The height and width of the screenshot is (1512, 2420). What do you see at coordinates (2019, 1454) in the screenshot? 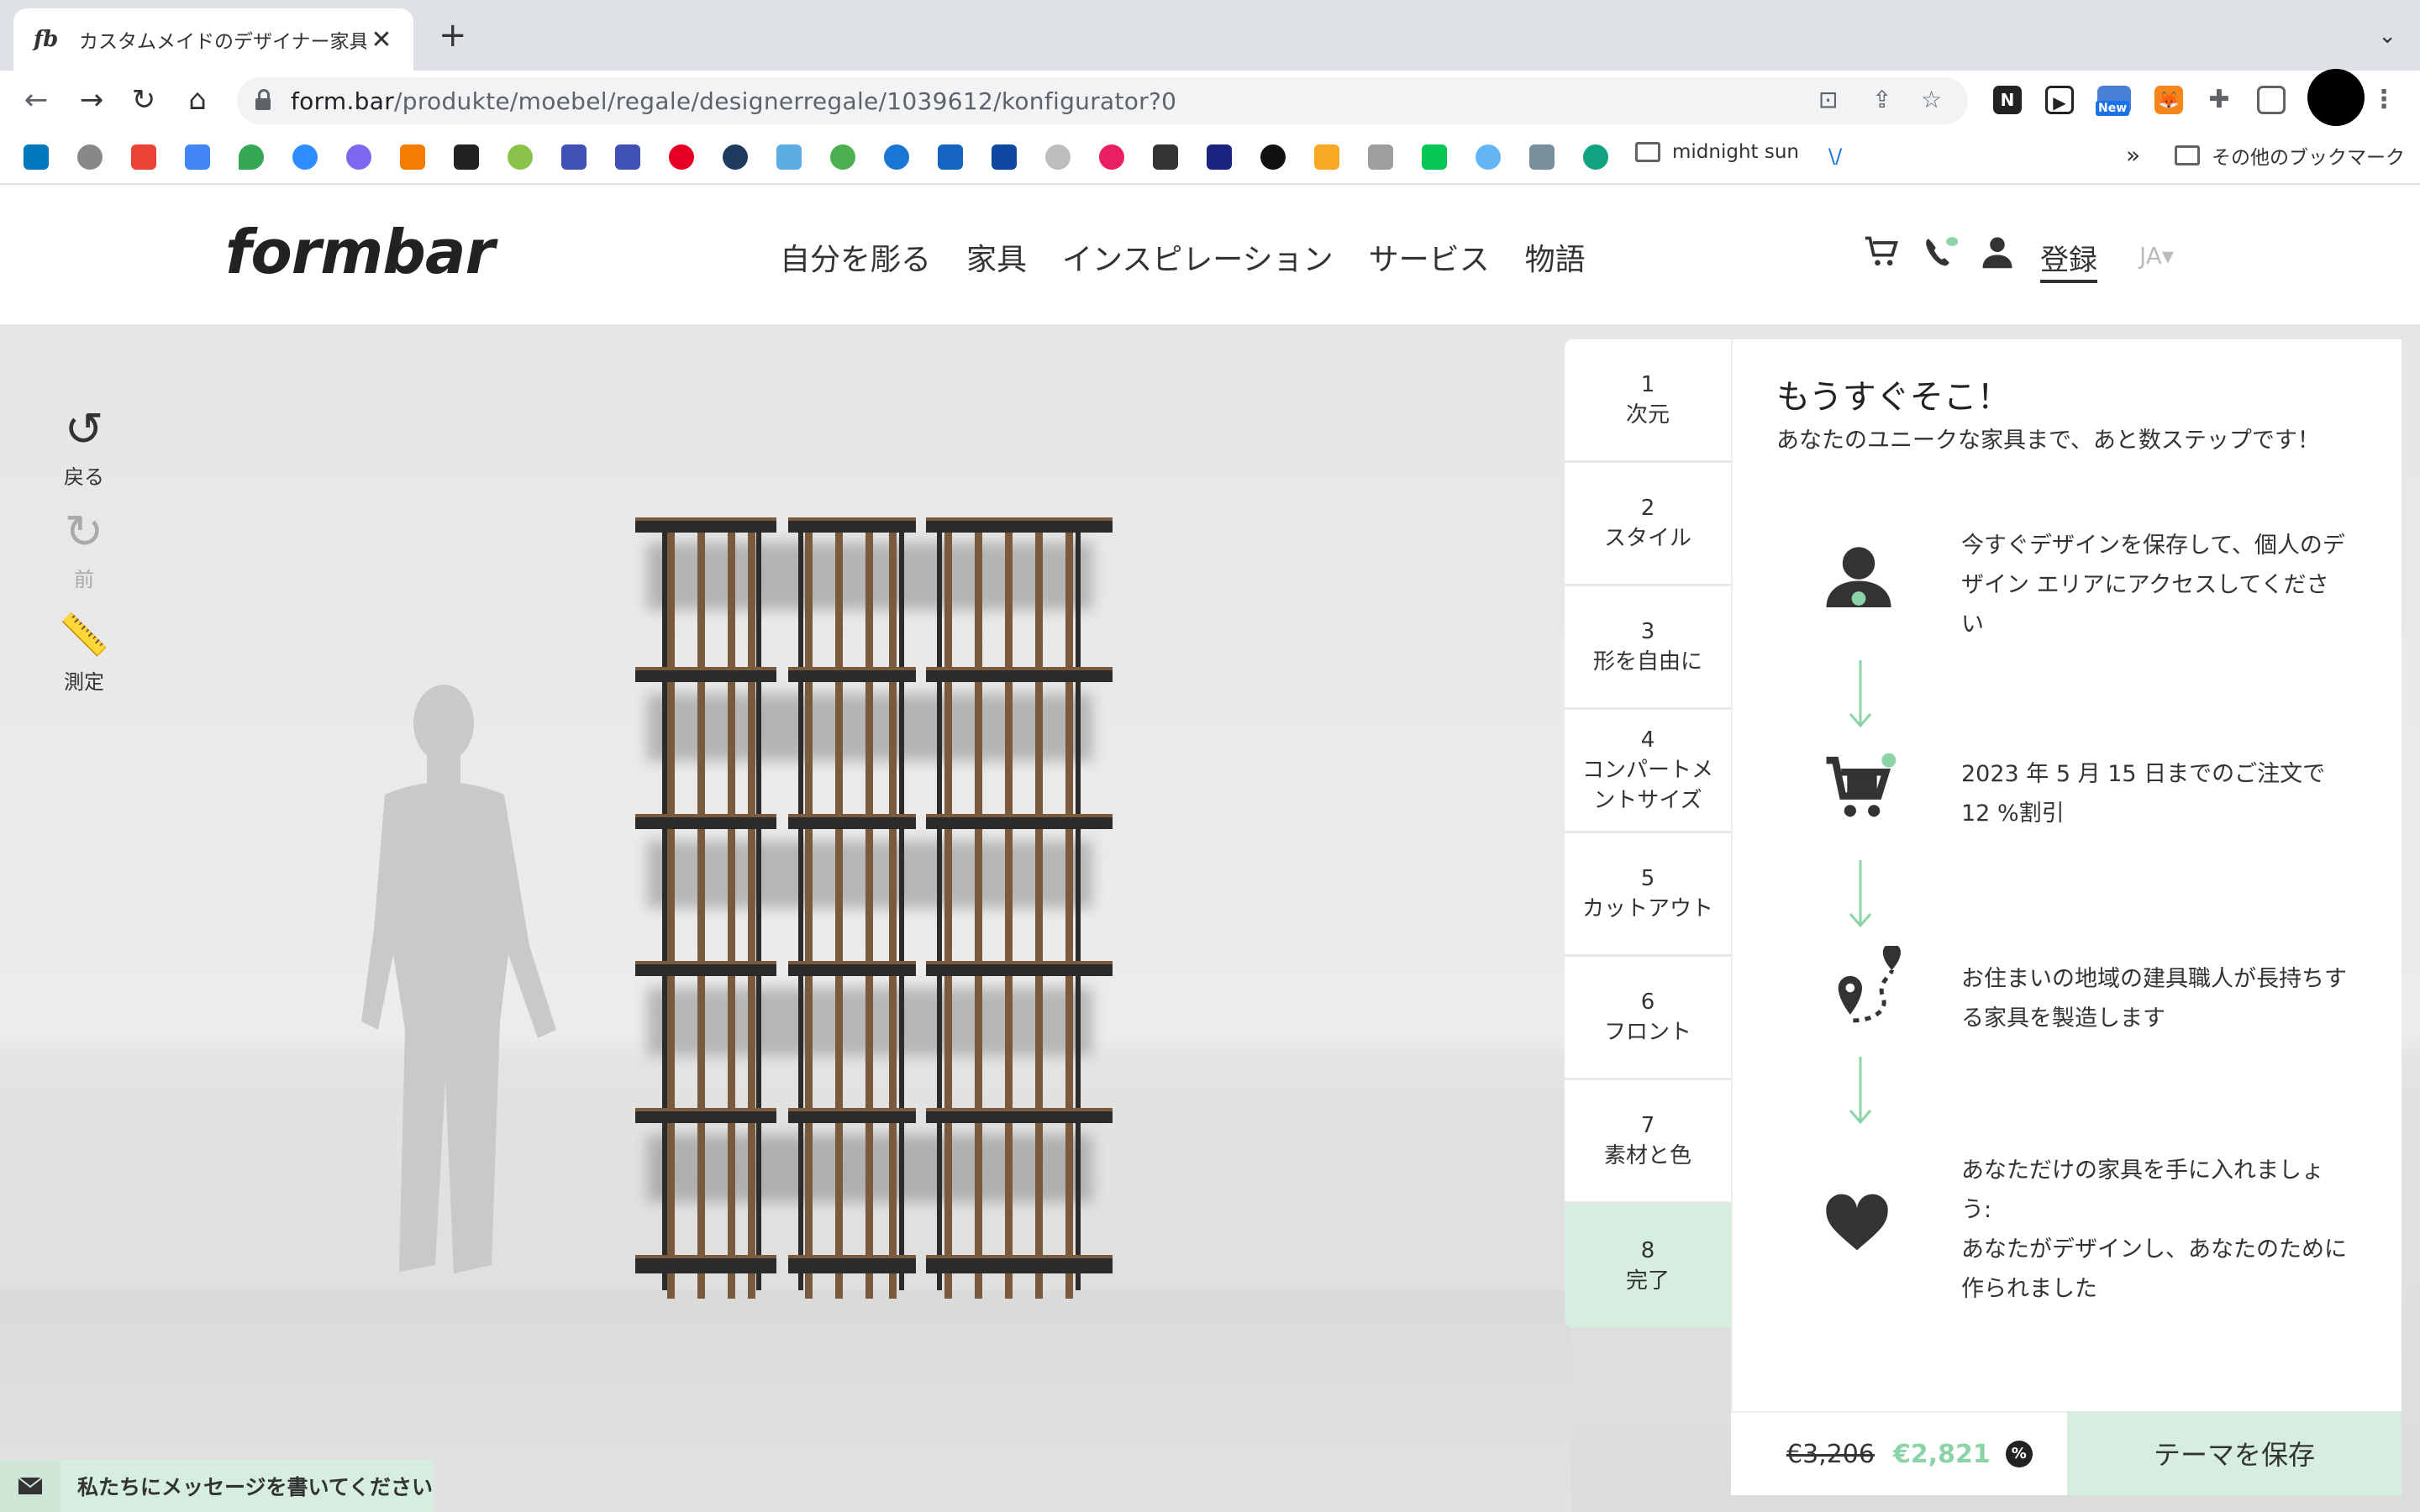
I see `discount-percent-icon: %` at bounding box center [2019, 1454].